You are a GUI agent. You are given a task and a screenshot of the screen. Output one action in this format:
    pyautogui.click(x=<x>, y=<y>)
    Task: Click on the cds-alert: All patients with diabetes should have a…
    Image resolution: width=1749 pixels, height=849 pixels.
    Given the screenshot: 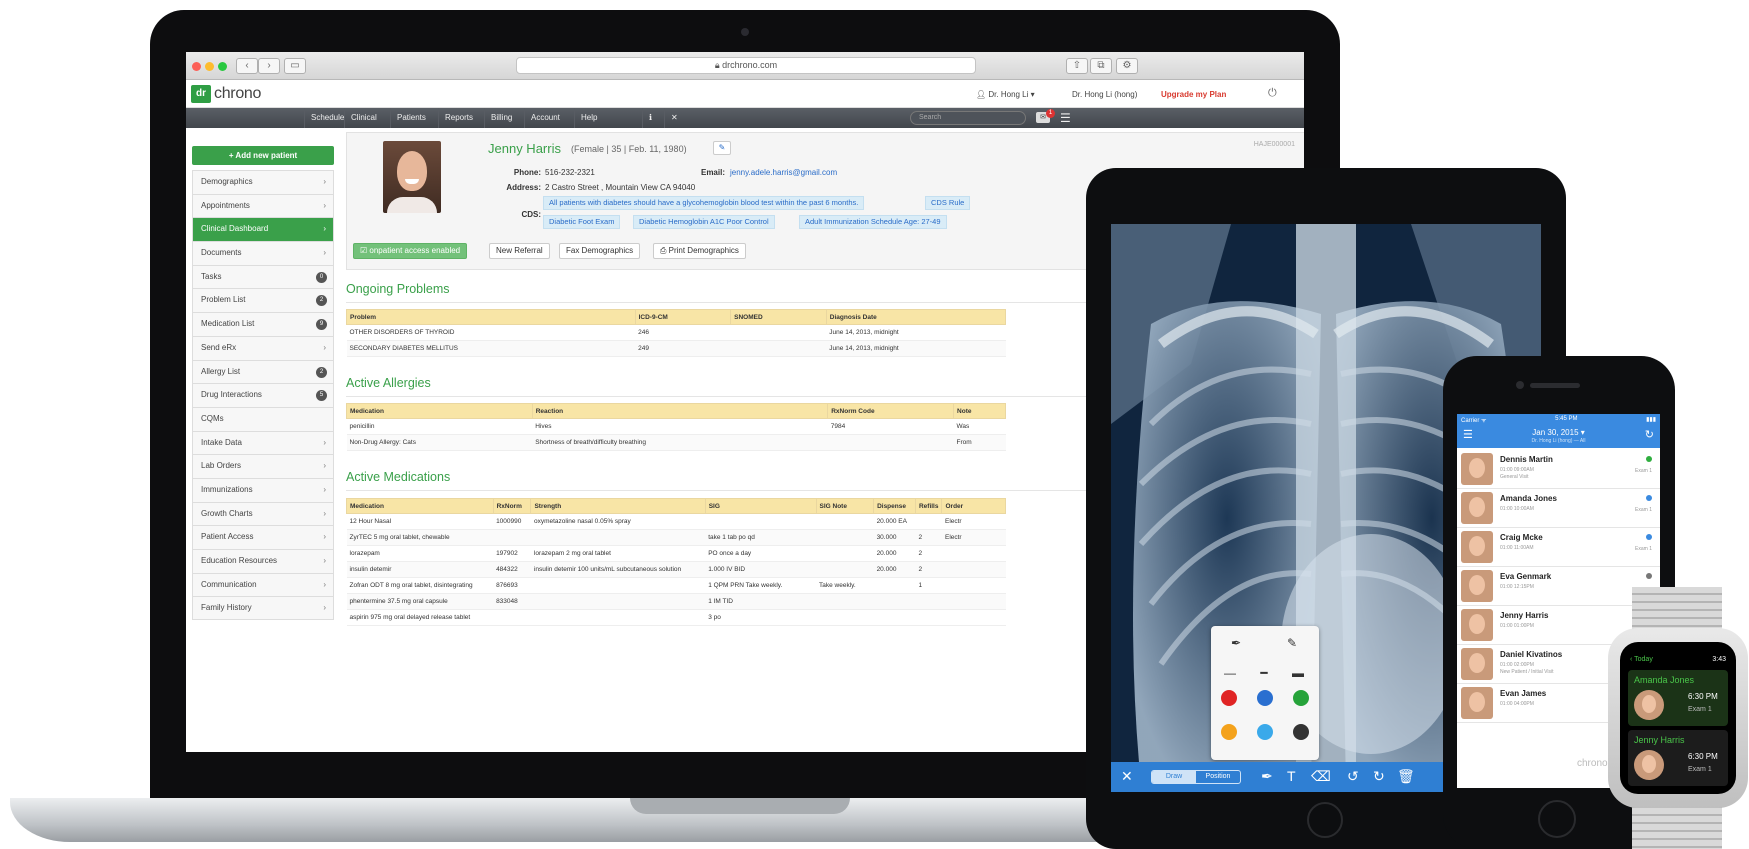 What is the action you would take?
    pyautogui.click(x=704, y=203)
    